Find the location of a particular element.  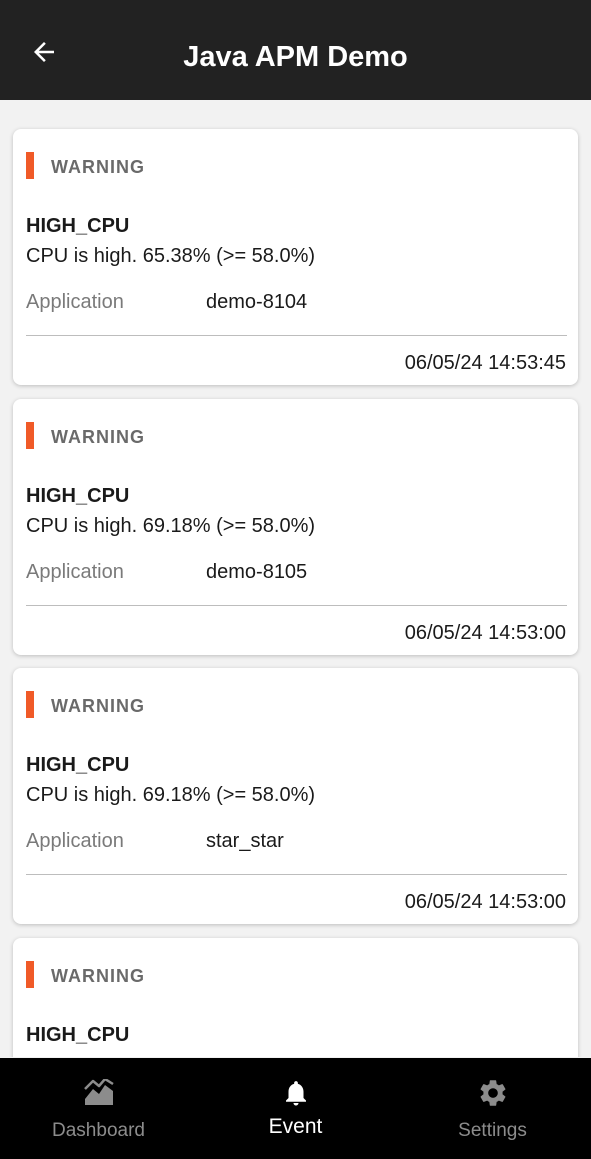

bell-icon is located at coordinates (296, 1093).